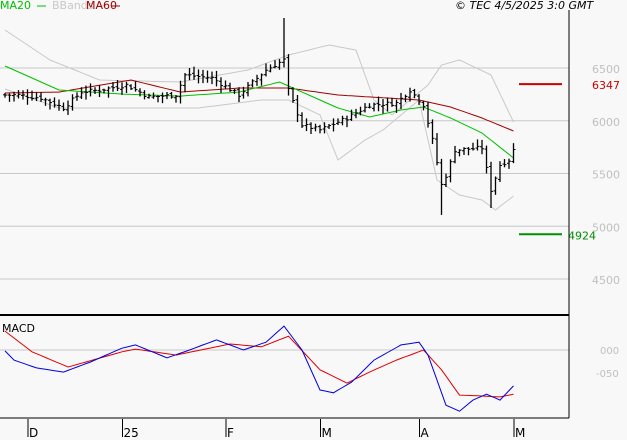 Image resolution: width=627 pixels, height=440 pixels. What do you see at coordinates (606, 280) in the screenshot?
I see `price-tick-label: 4500` at bounding box center [606, 280].